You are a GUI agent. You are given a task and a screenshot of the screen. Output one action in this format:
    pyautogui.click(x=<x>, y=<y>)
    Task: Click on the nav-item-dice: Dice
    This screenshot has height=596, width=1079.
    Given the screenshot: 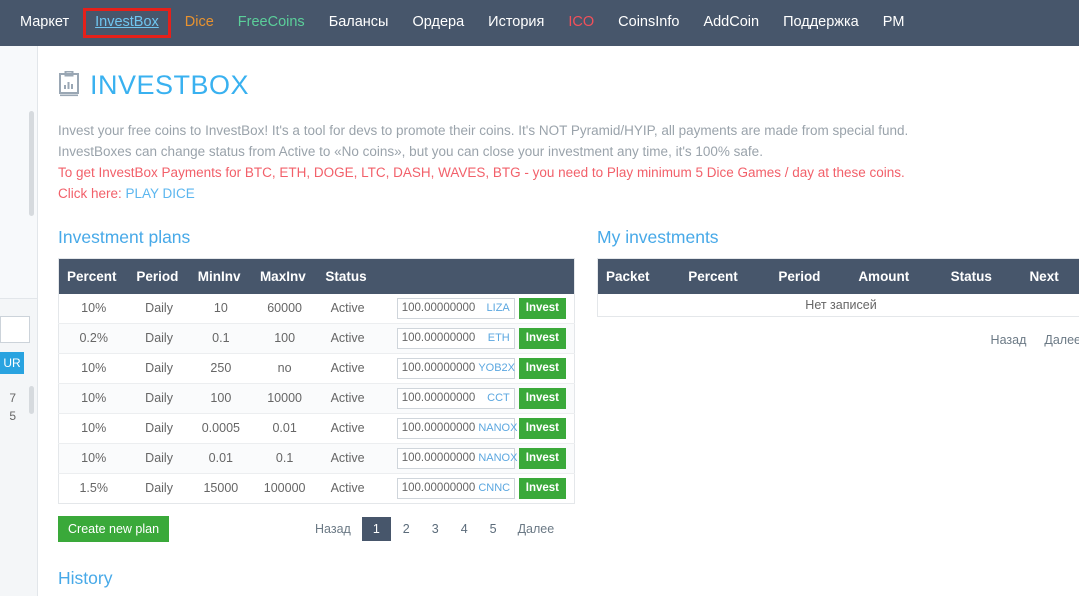 What is the action you would take?
    pyautogui.click(x=199, y=22)
    